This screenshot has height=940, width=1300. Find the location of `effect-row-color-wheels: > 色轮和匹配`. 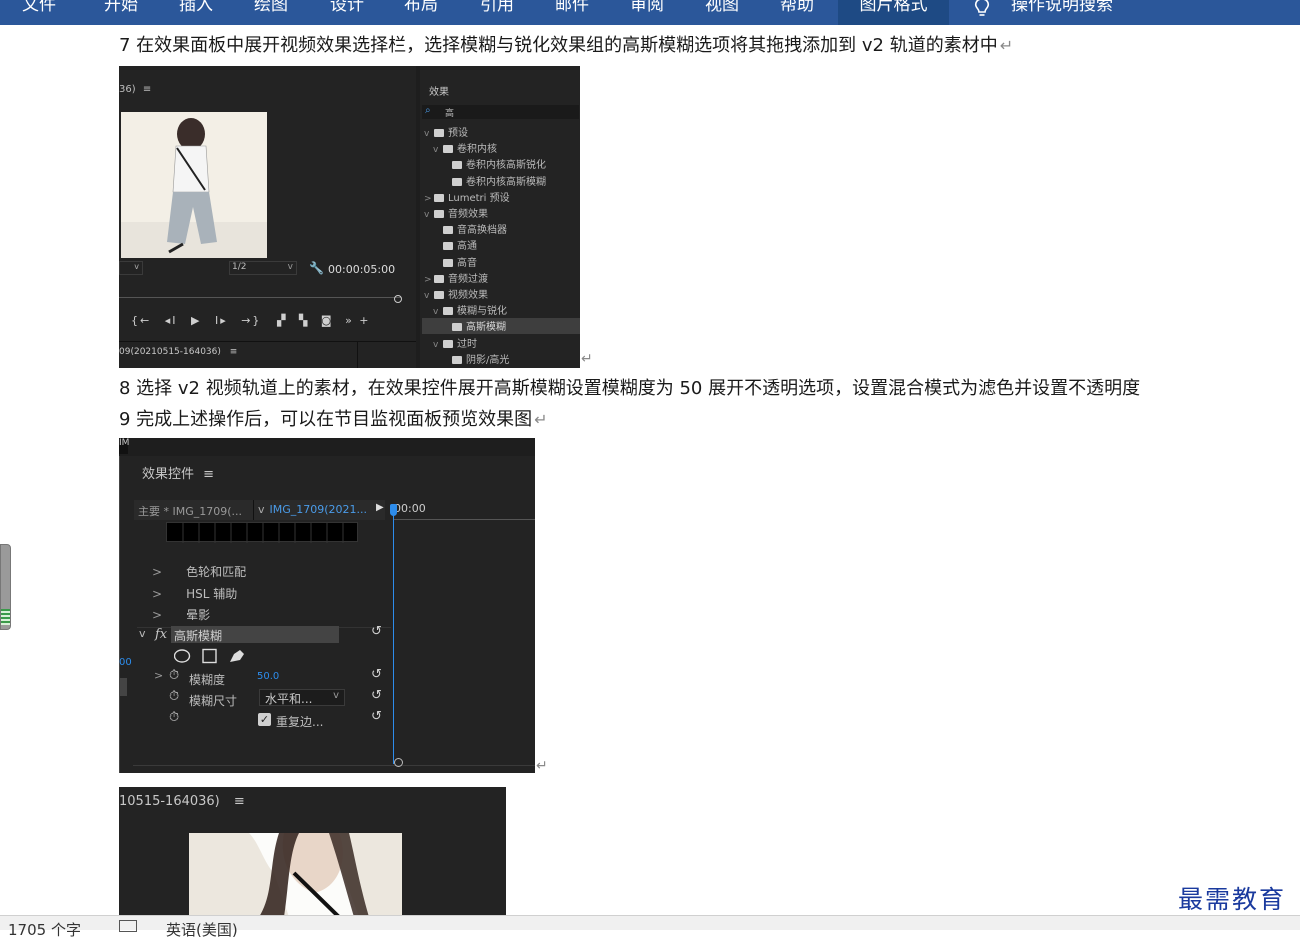

effect-row-color-wheels: > 色轮和匹配 is located at coordinates (262, 571).